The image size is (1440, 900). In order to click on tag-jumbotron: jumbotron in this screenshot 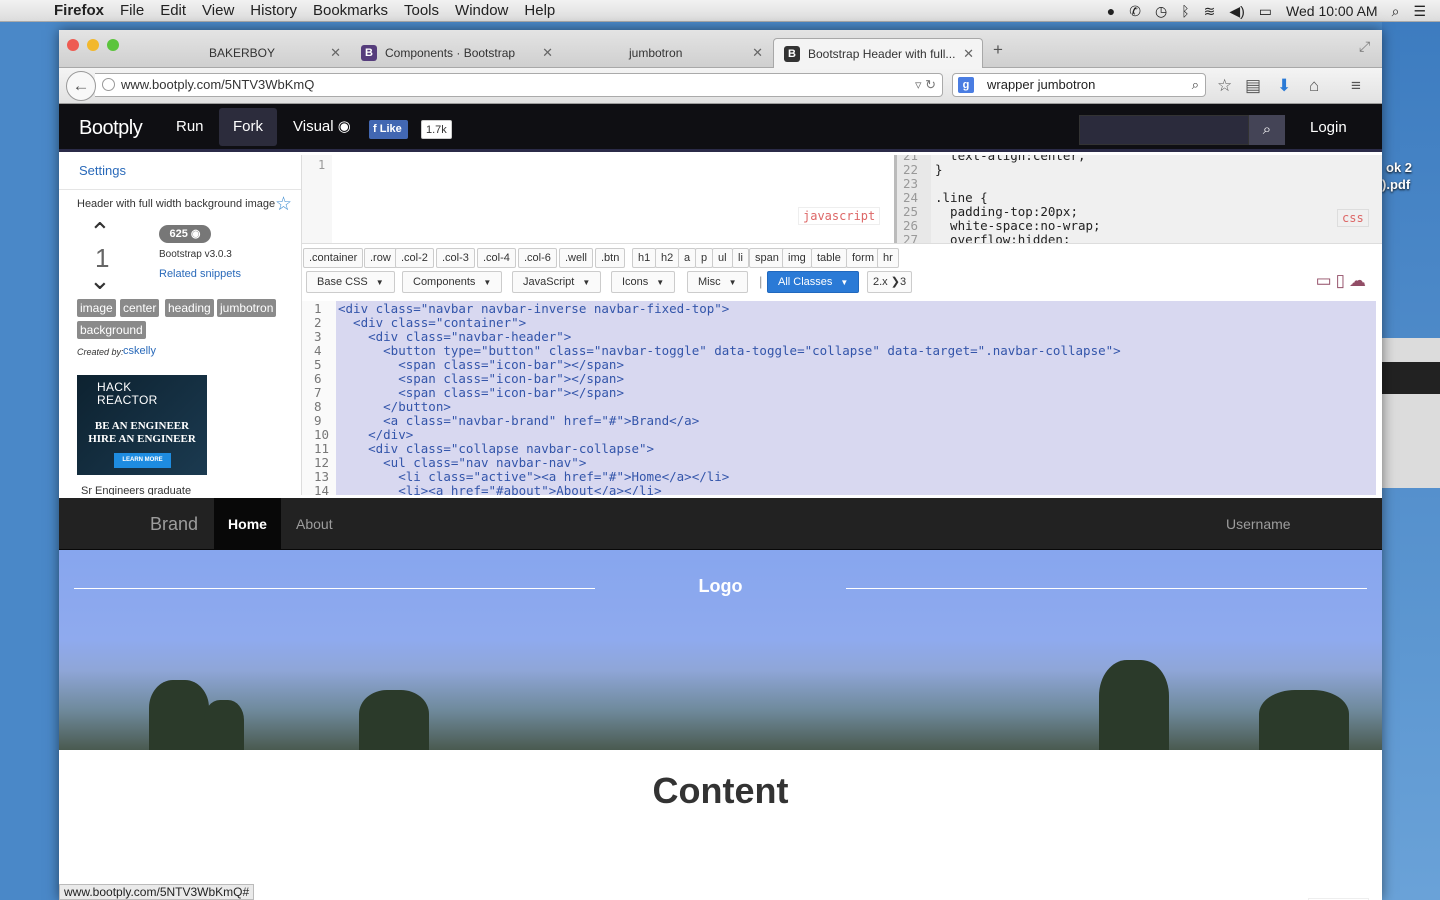, I will do `click(247, 308)`.